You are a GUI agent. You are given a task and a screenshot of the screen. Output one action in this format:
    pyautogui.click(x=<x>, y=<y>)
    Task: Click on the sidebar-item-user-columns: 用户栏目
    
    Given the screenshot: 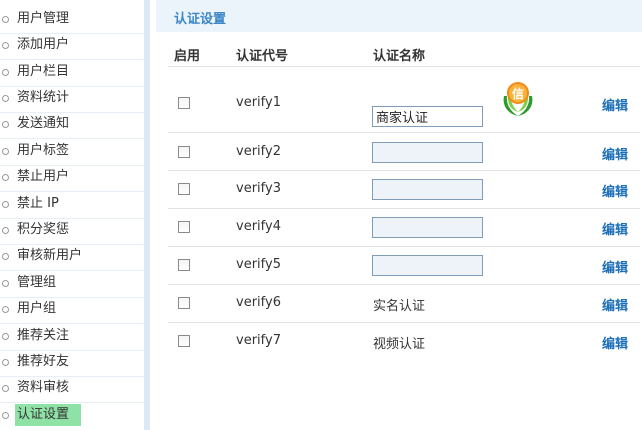 What is the action you would take?
    pyautogui.click(x=72, y=72)
    